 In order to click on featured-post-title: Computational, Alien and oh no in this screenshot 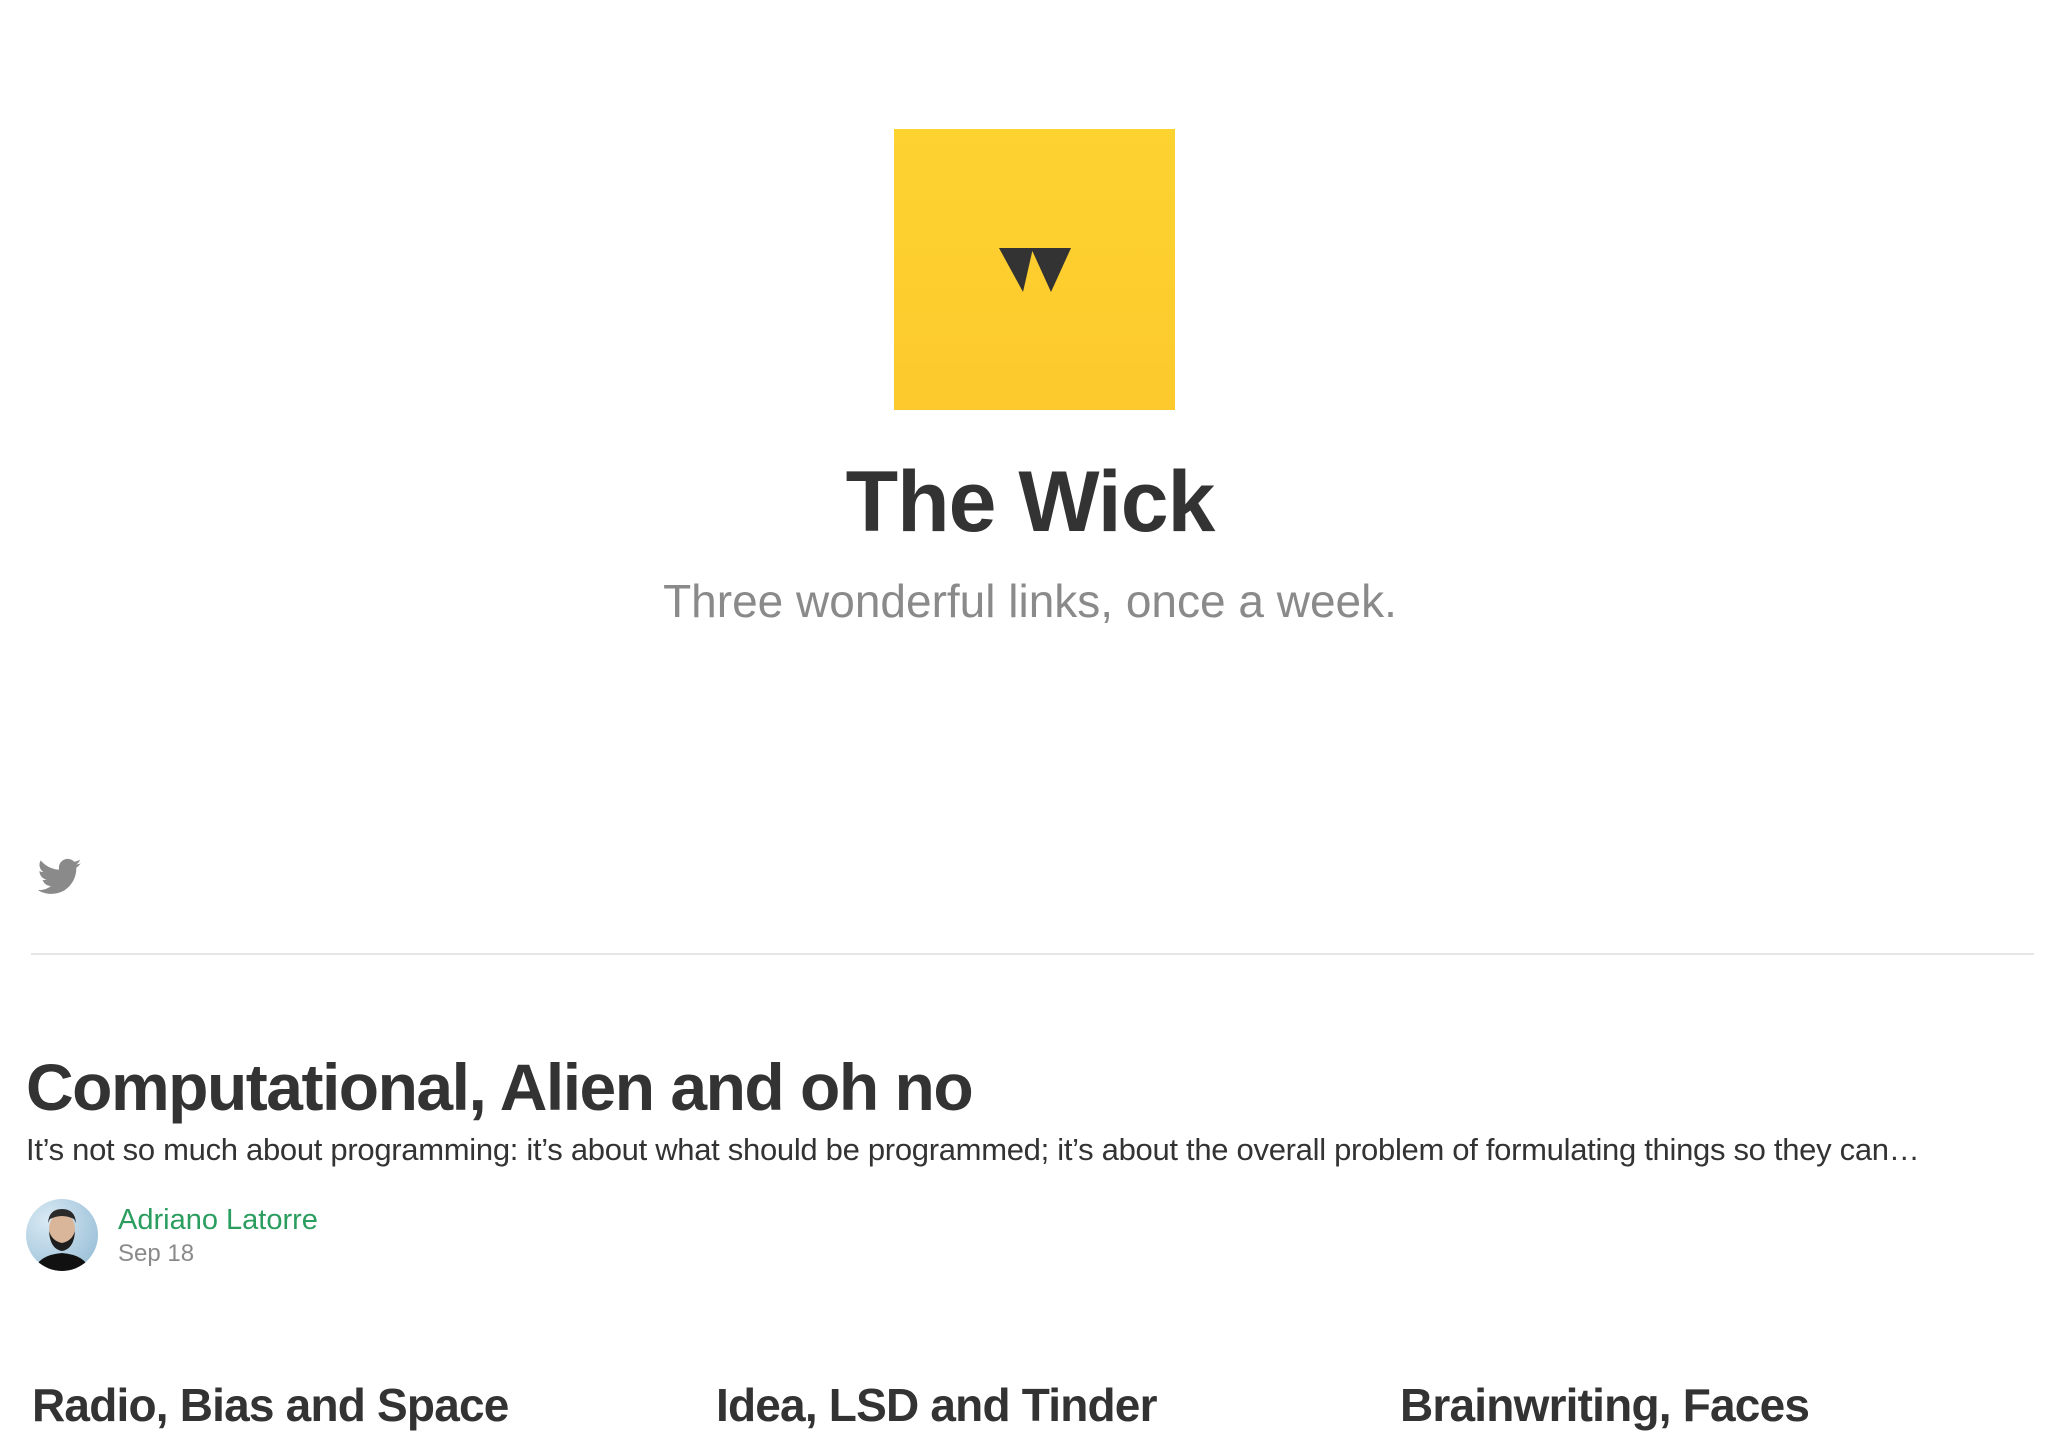, I will do `click(1036, 1087)`.